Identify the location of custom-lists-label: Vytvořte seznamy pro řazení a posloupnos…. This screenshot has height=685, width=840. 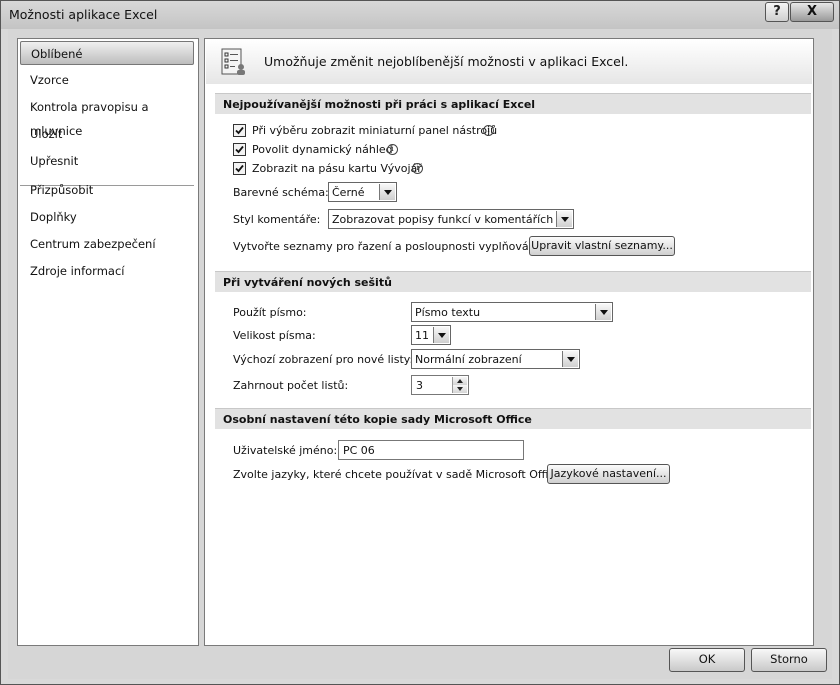
(388, 246).